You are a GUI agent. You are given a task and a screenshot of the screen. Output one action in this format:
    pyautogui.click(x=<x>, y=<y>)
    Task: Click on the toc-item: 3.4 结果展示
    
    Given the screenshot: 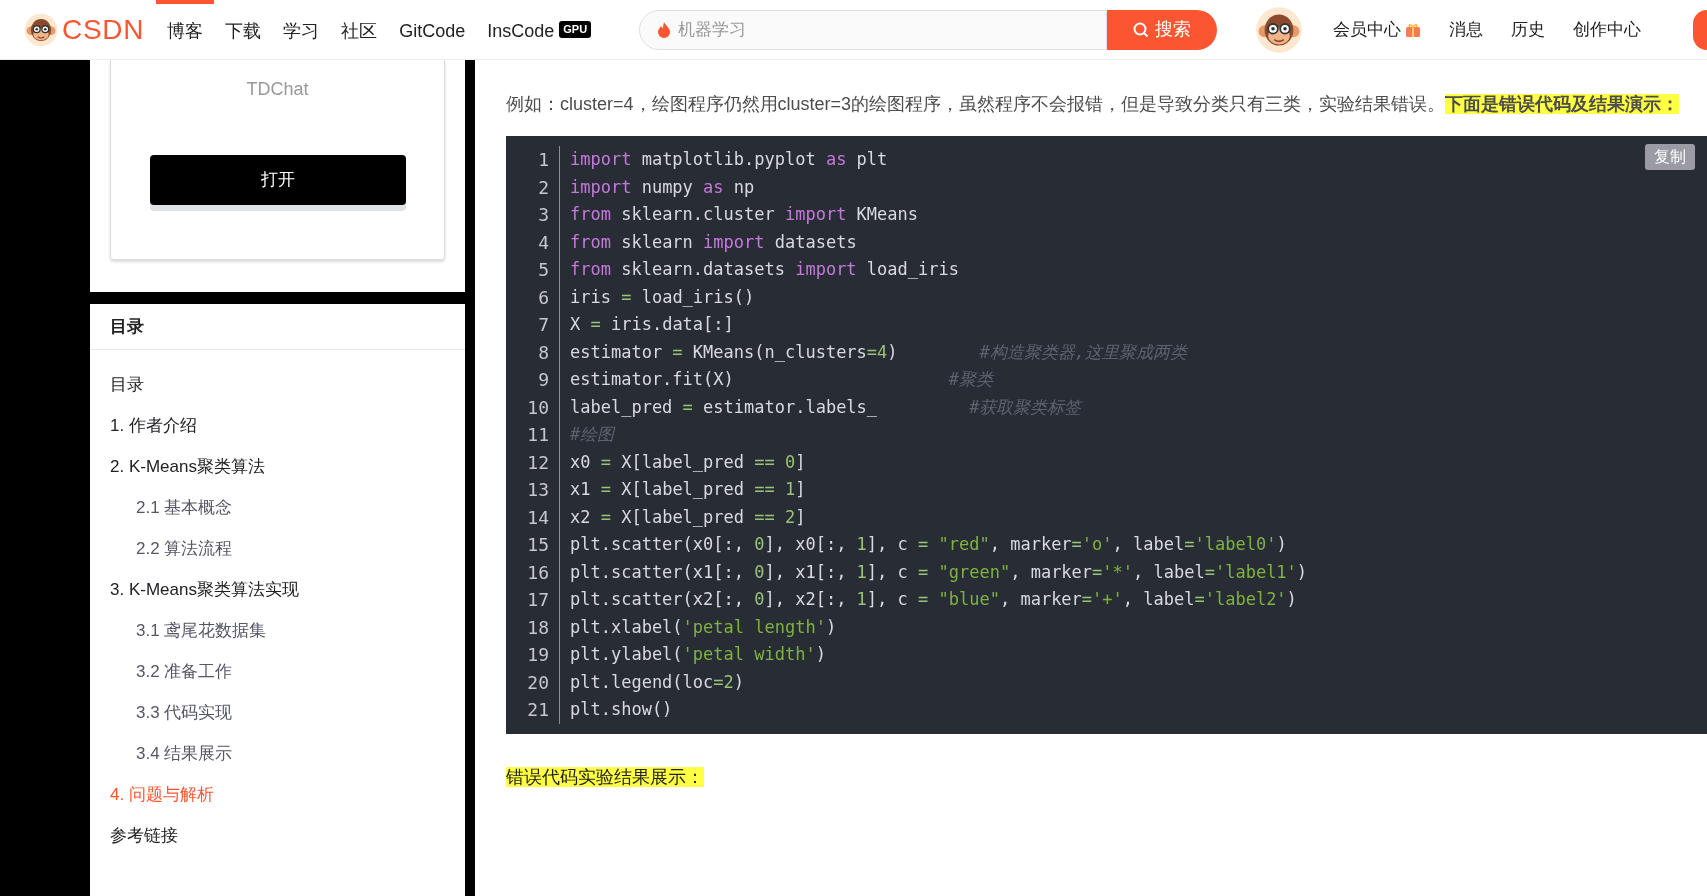 What is the action you would take?
    pyautogui.click(x=277, y=753)
    